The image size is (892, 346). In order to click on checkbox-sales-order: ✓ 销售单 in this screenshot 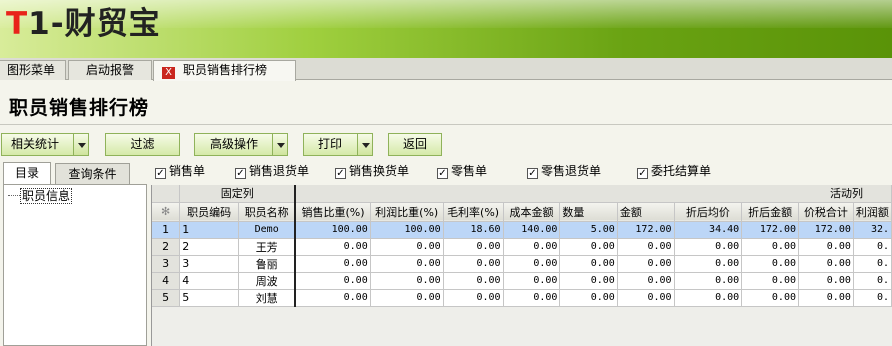, I will do `click(180, 171)`.